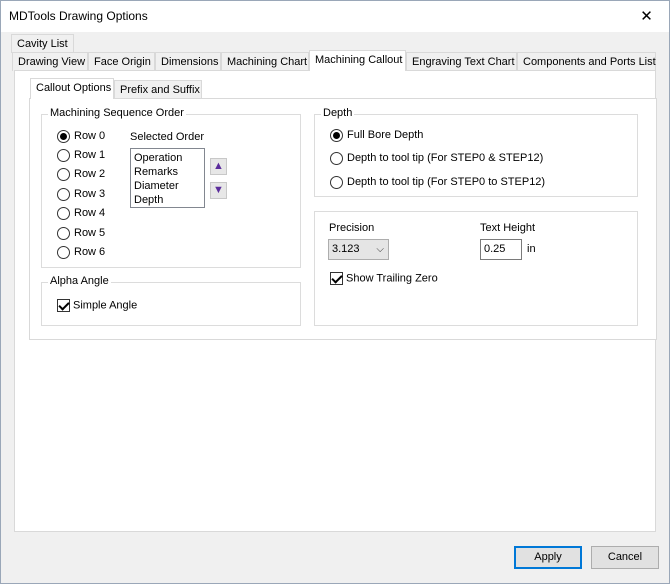 The image size is (670, 584). Describe the element at coordinates (90, 194) in the screenshot. I see `radio-label: Row 3` at that location.